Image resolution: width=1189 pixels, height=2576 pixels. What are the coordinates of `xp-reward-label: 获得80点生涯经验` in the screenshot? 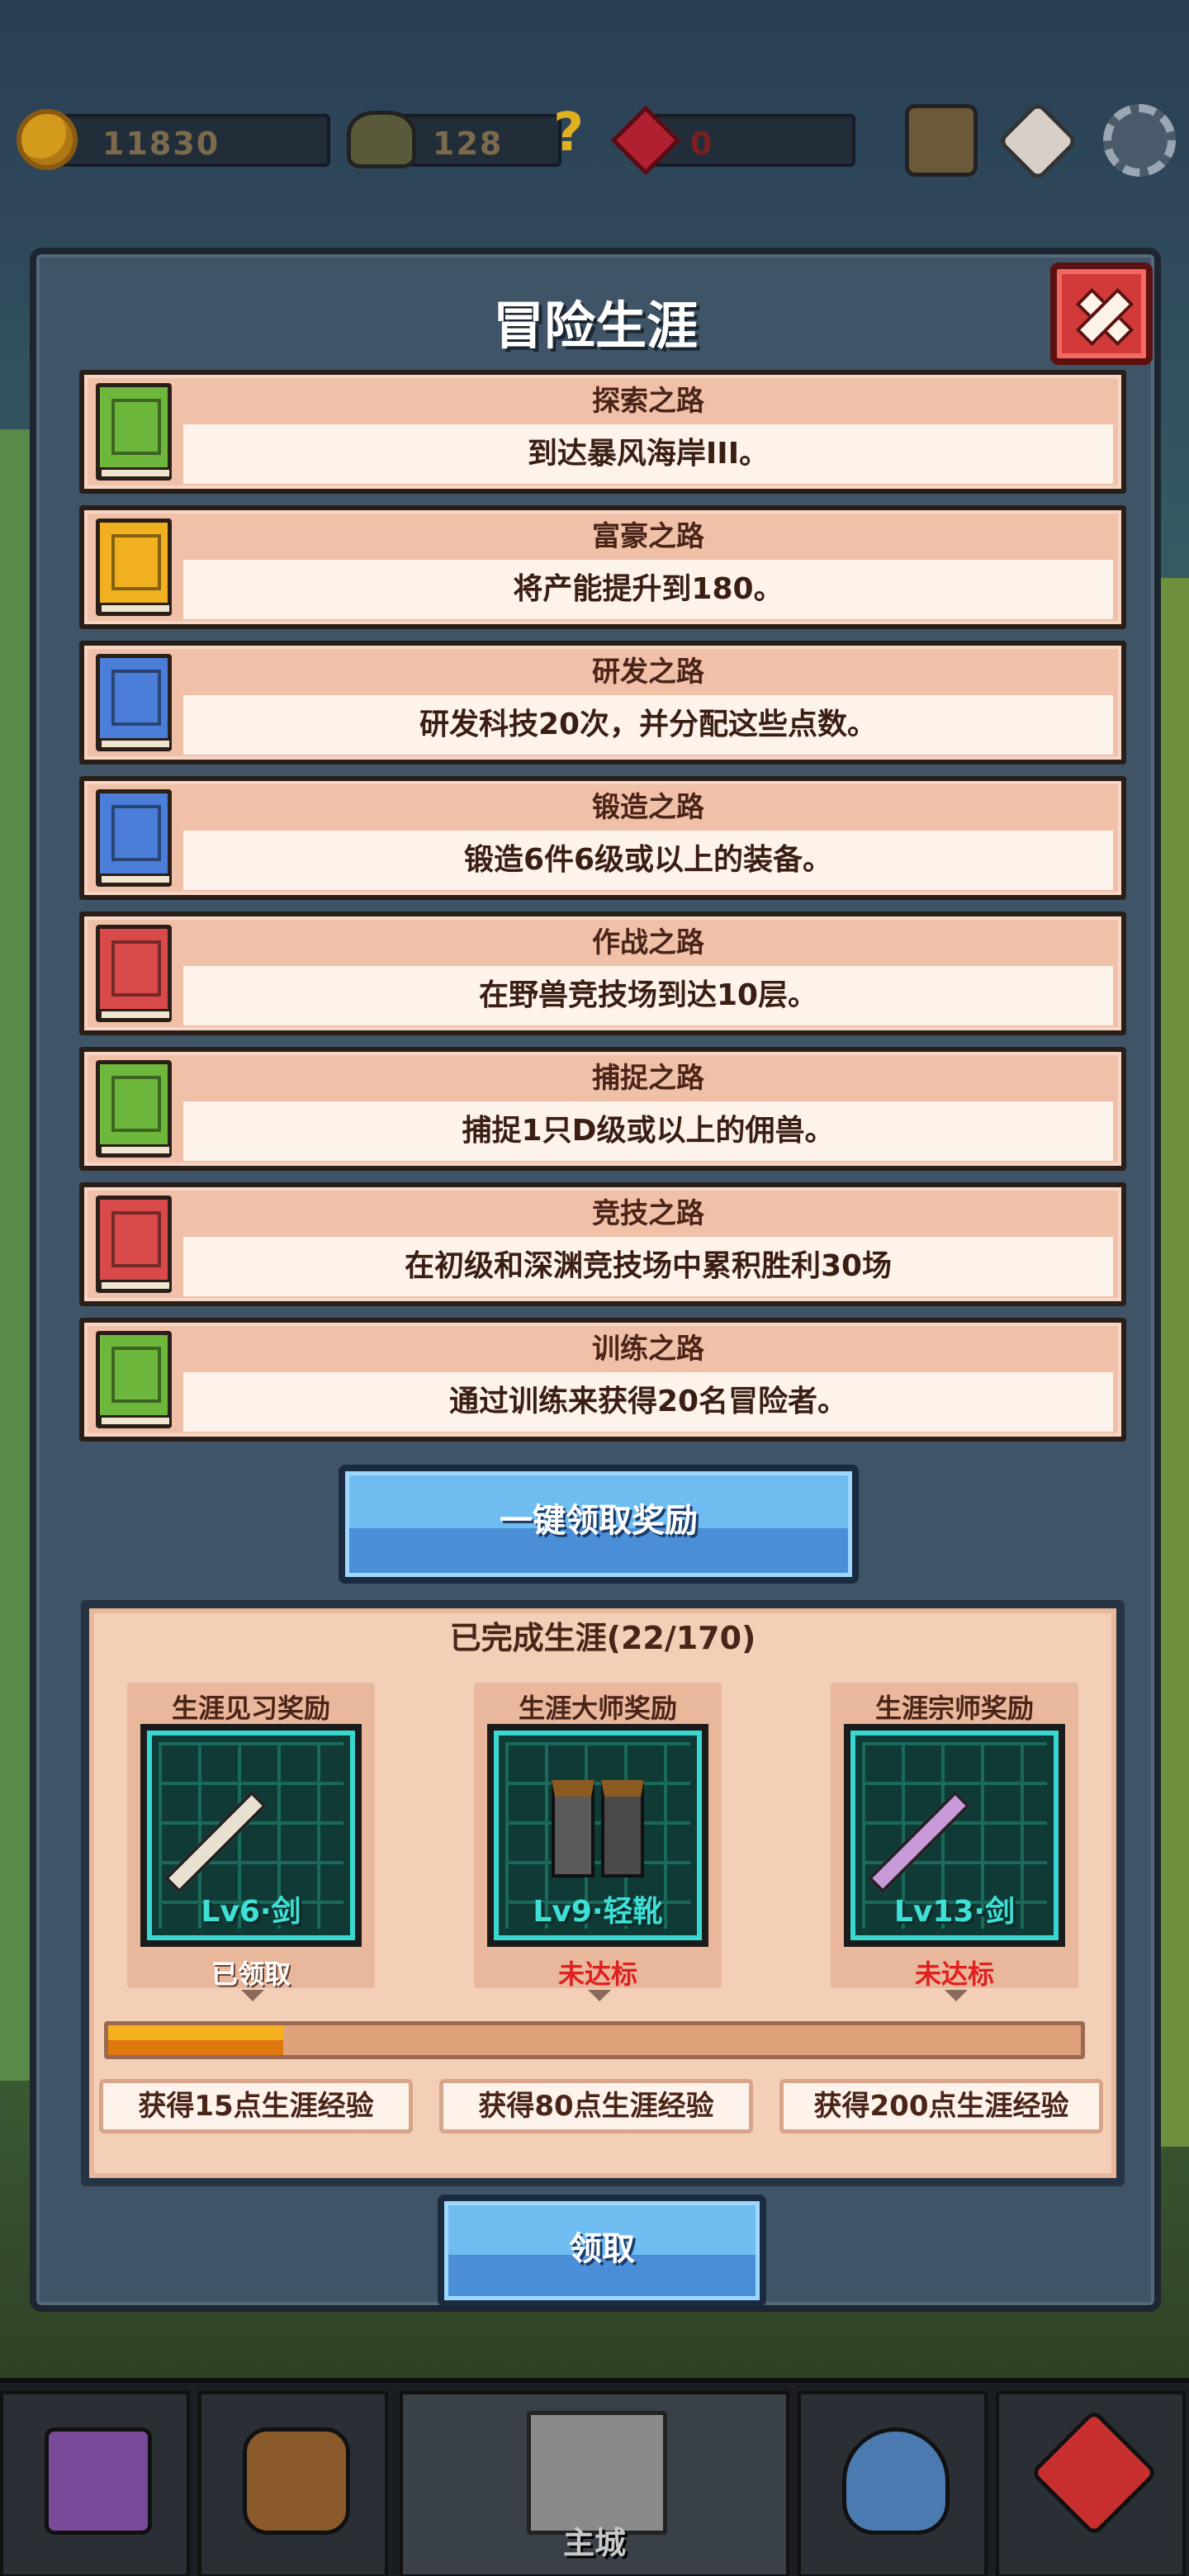 It's located at (596, 2106).